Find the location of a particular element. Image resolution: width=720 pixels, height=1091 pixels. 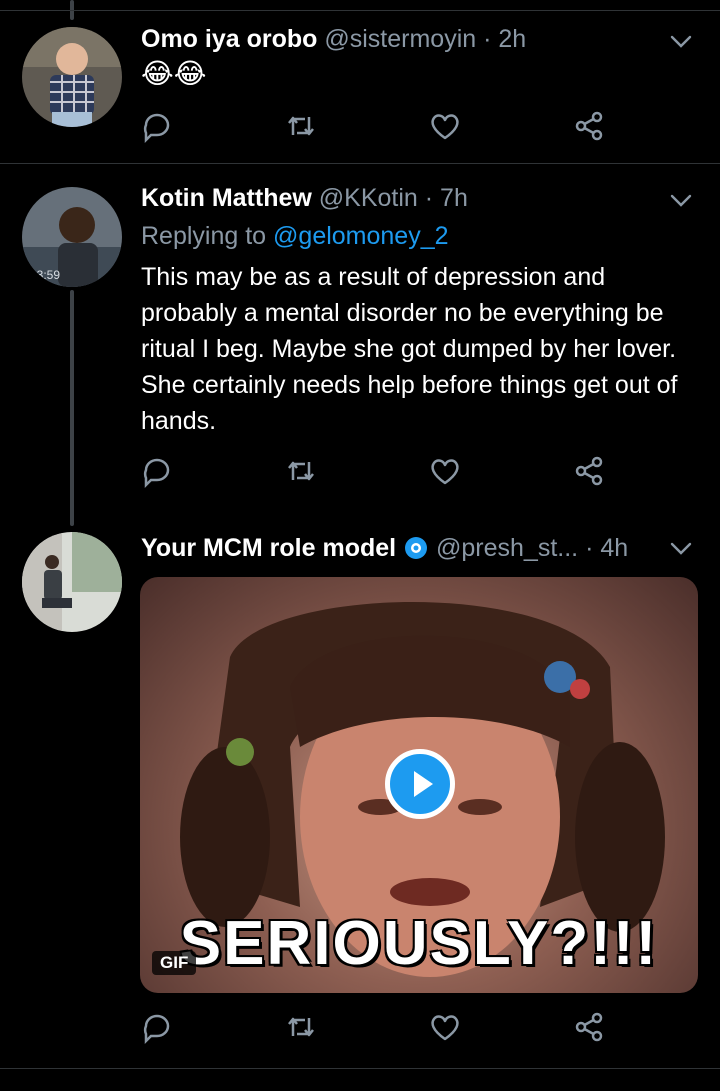

tweet-header: Omo iya orobo @sistermoyin · 2h is located at coordinates (333, 39).